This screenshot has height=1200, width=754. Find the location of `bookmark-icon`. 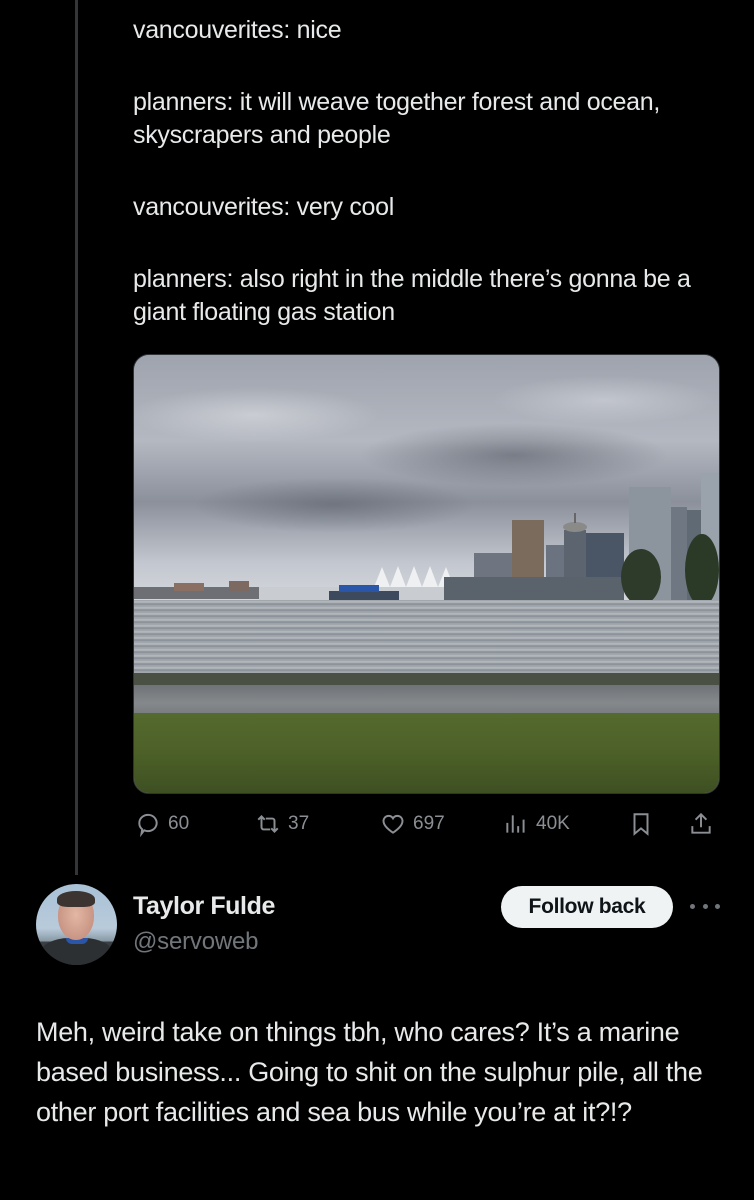

bookmark-icon is located at coordinates (641, 824).